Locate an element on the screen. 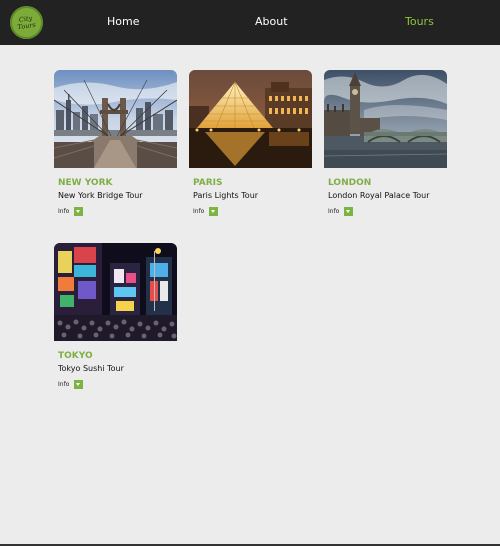  tour-card-new-york: NEW YORK New York Bridge Tour Info is located at coordinates (115, 143).